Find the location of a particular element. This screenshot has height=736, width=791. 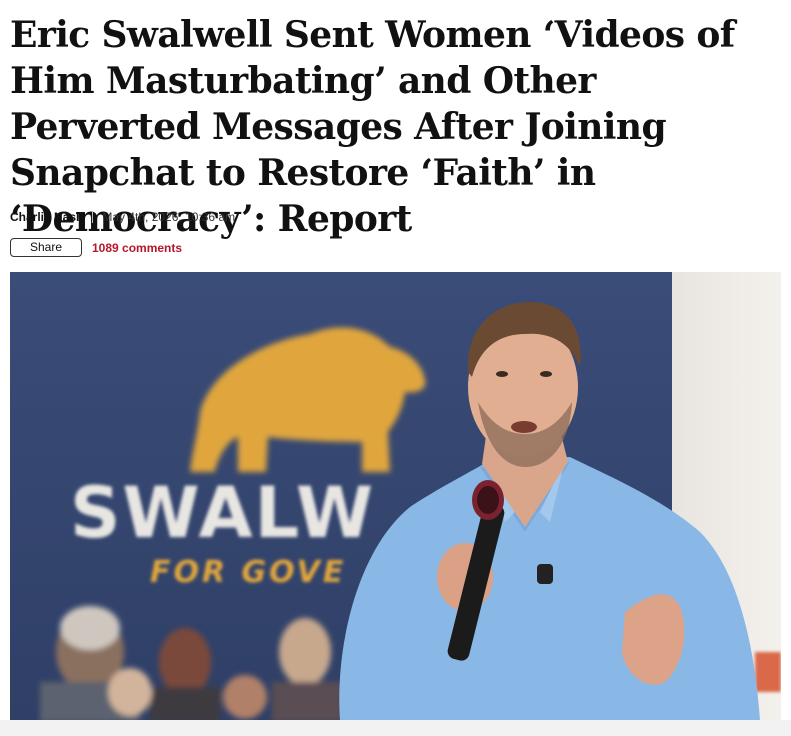

byline: Charlie Nash May 4th, 2026, 10:36 am is located at coordinates (122, 217).